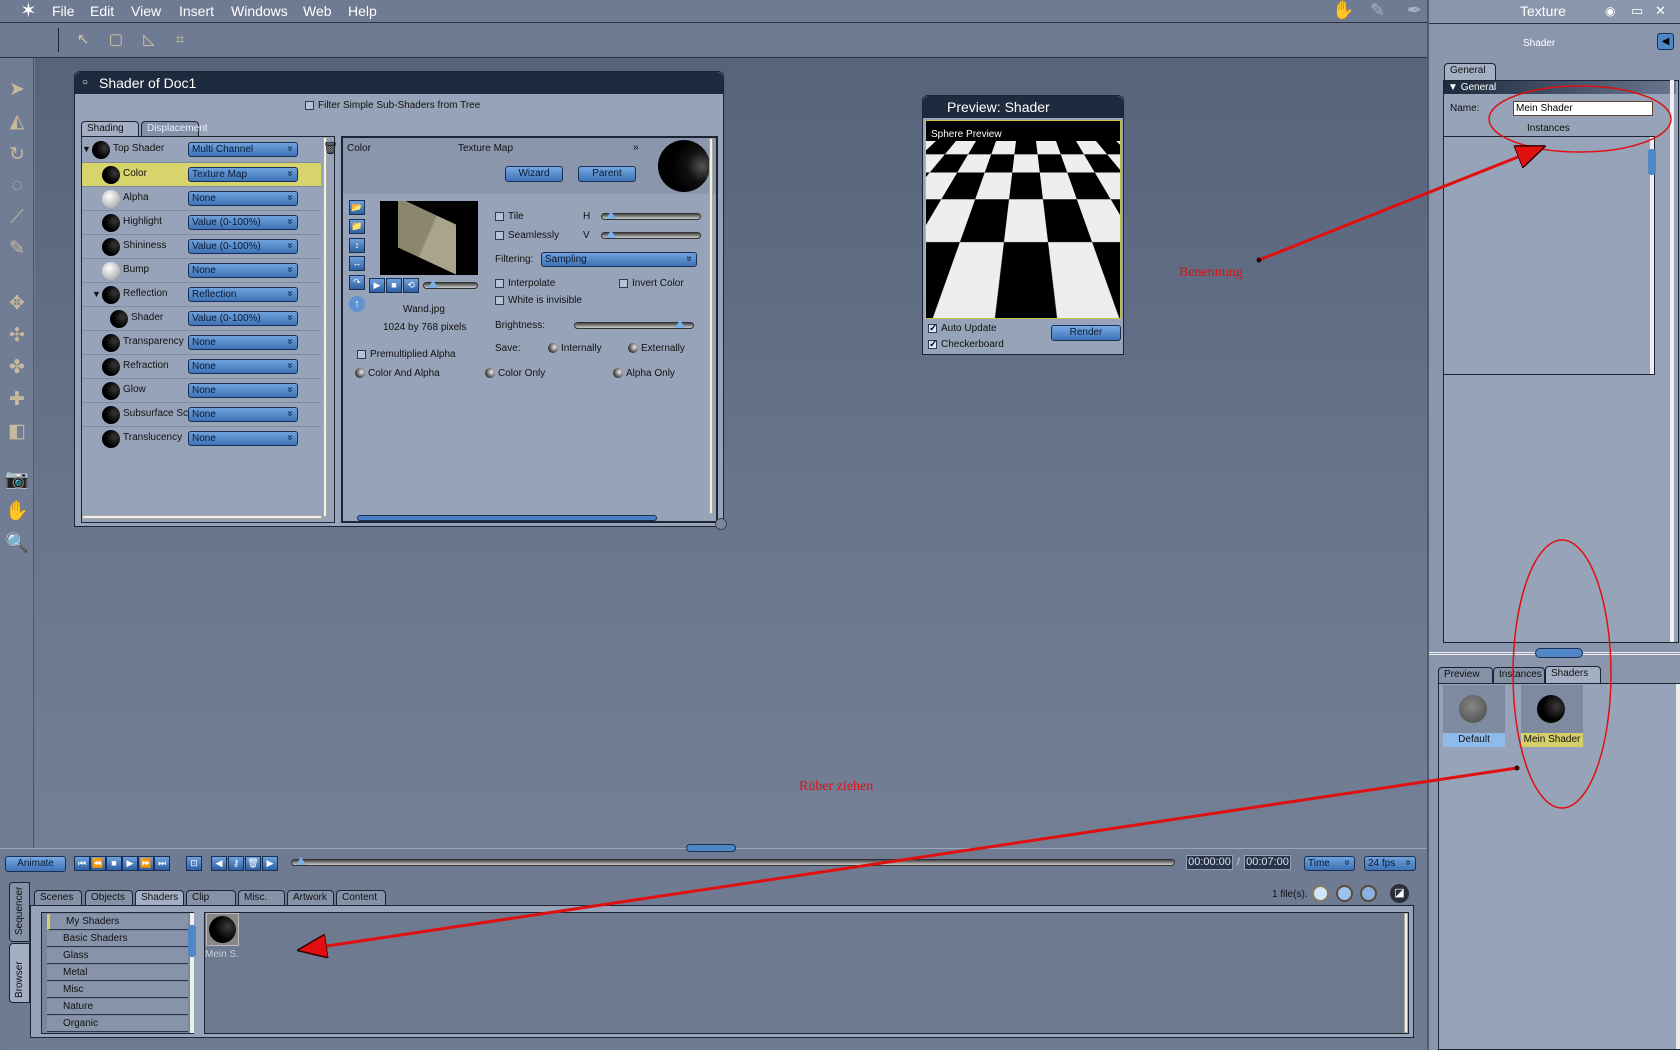 This screenshot has width=1680, height=1050. I want to click on tree-row-bump: Bump None, so click(201, 270).